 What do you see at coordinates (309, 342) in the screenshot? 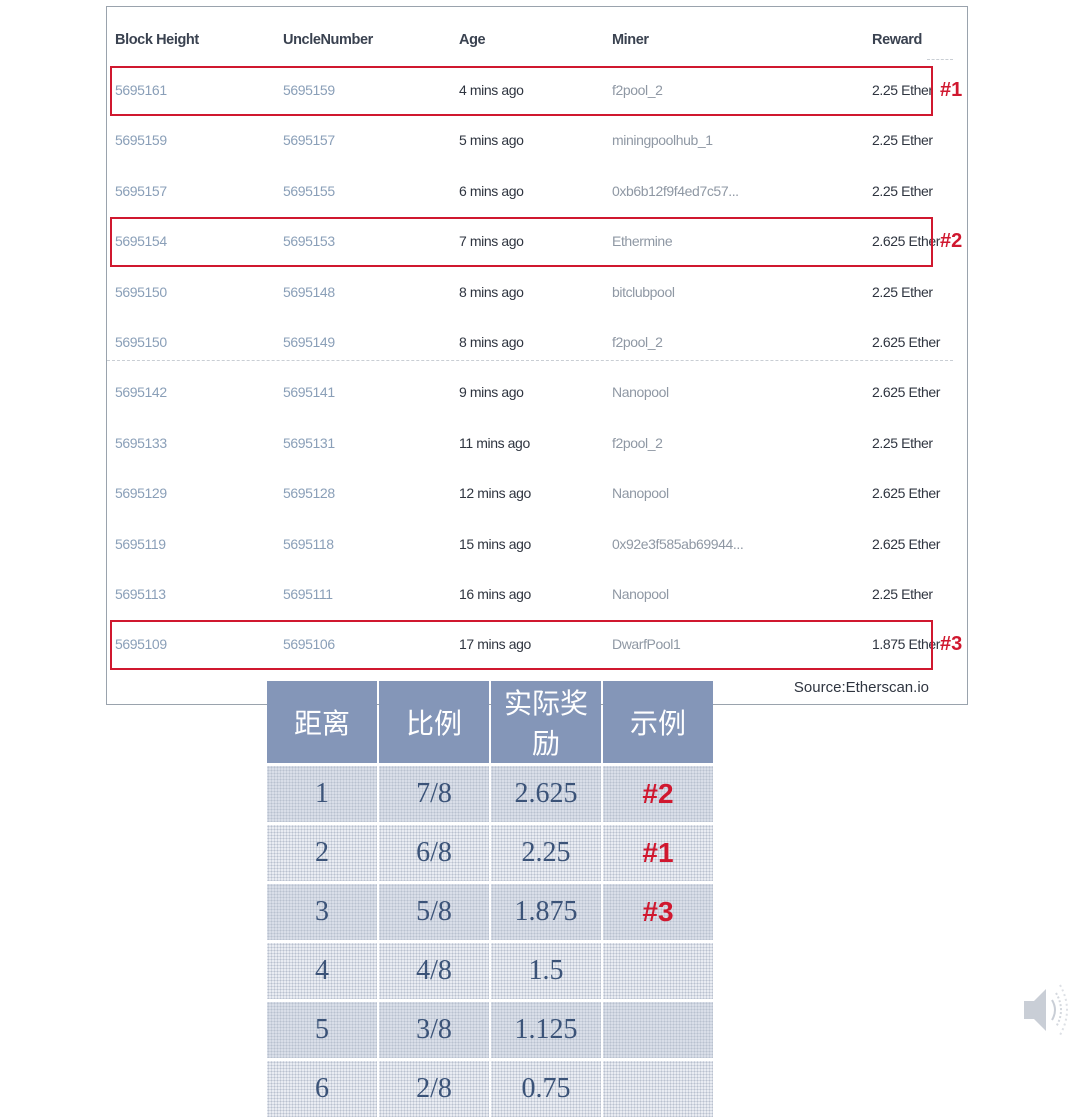
I see `uncle-number-link: 5695149` at bounding box center [309, 342].